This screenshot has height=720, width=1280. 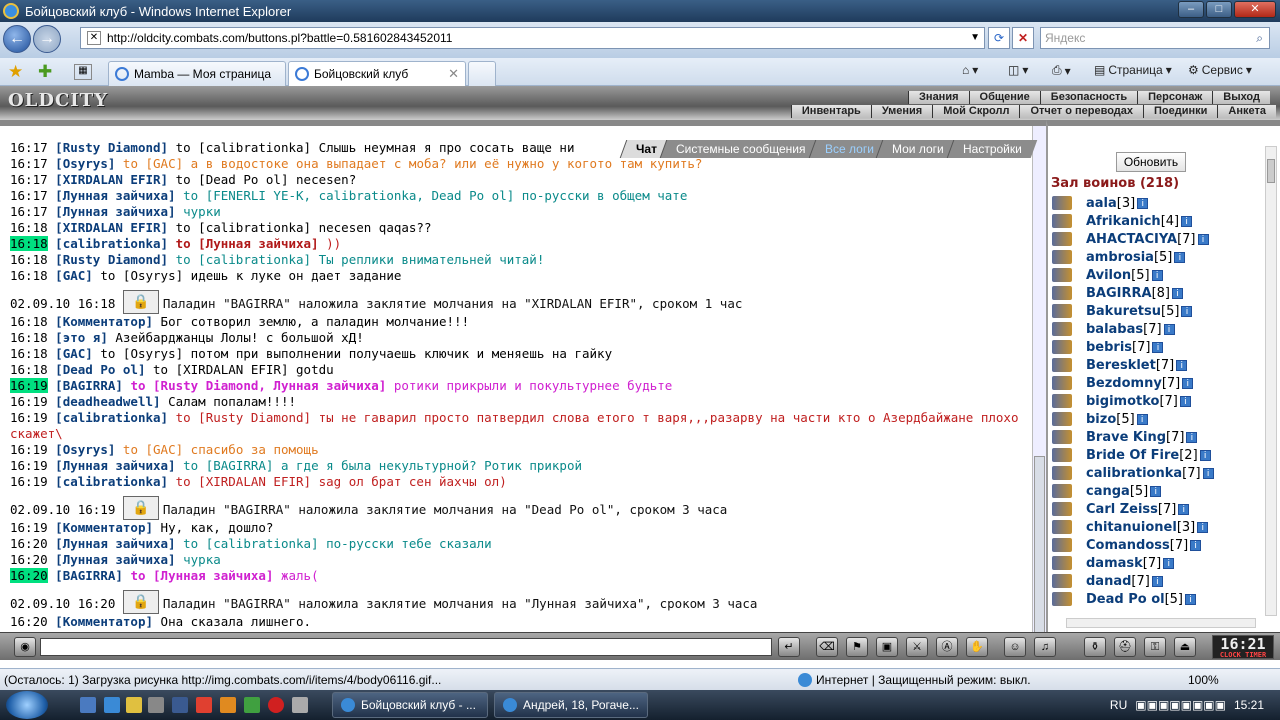 I want to click on message-nick: [GAC], so click(x=74, y=275).